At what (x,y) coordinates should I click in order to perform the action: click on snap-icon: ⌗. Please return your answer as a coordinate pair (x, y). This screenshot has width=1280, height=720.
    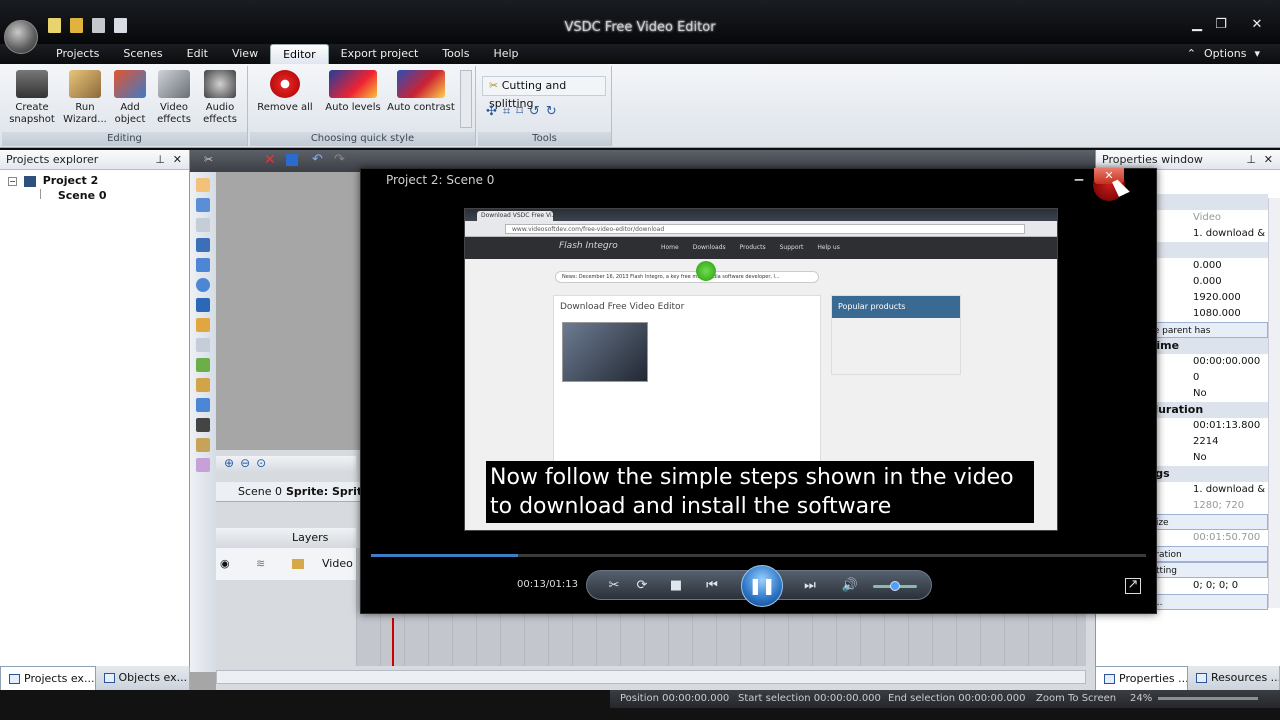
    Looking at the image, I should click on (506, 111).